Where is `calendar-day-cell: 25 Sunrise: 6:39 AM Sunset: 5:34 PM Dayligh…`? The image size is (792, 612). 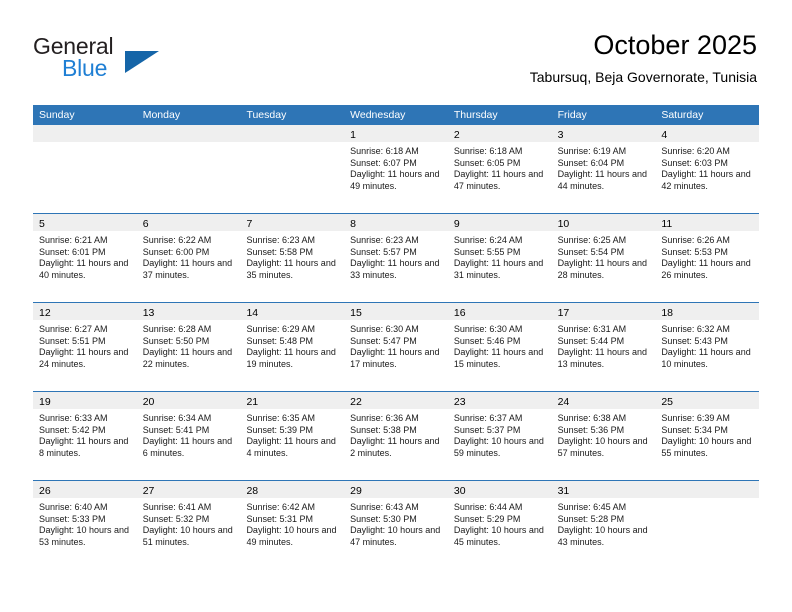
calendar-day-cell: 25 Sunrise: 6:39 AM Sunset: 5:34 PM Dayligh… is located at coordinates (707, 436).